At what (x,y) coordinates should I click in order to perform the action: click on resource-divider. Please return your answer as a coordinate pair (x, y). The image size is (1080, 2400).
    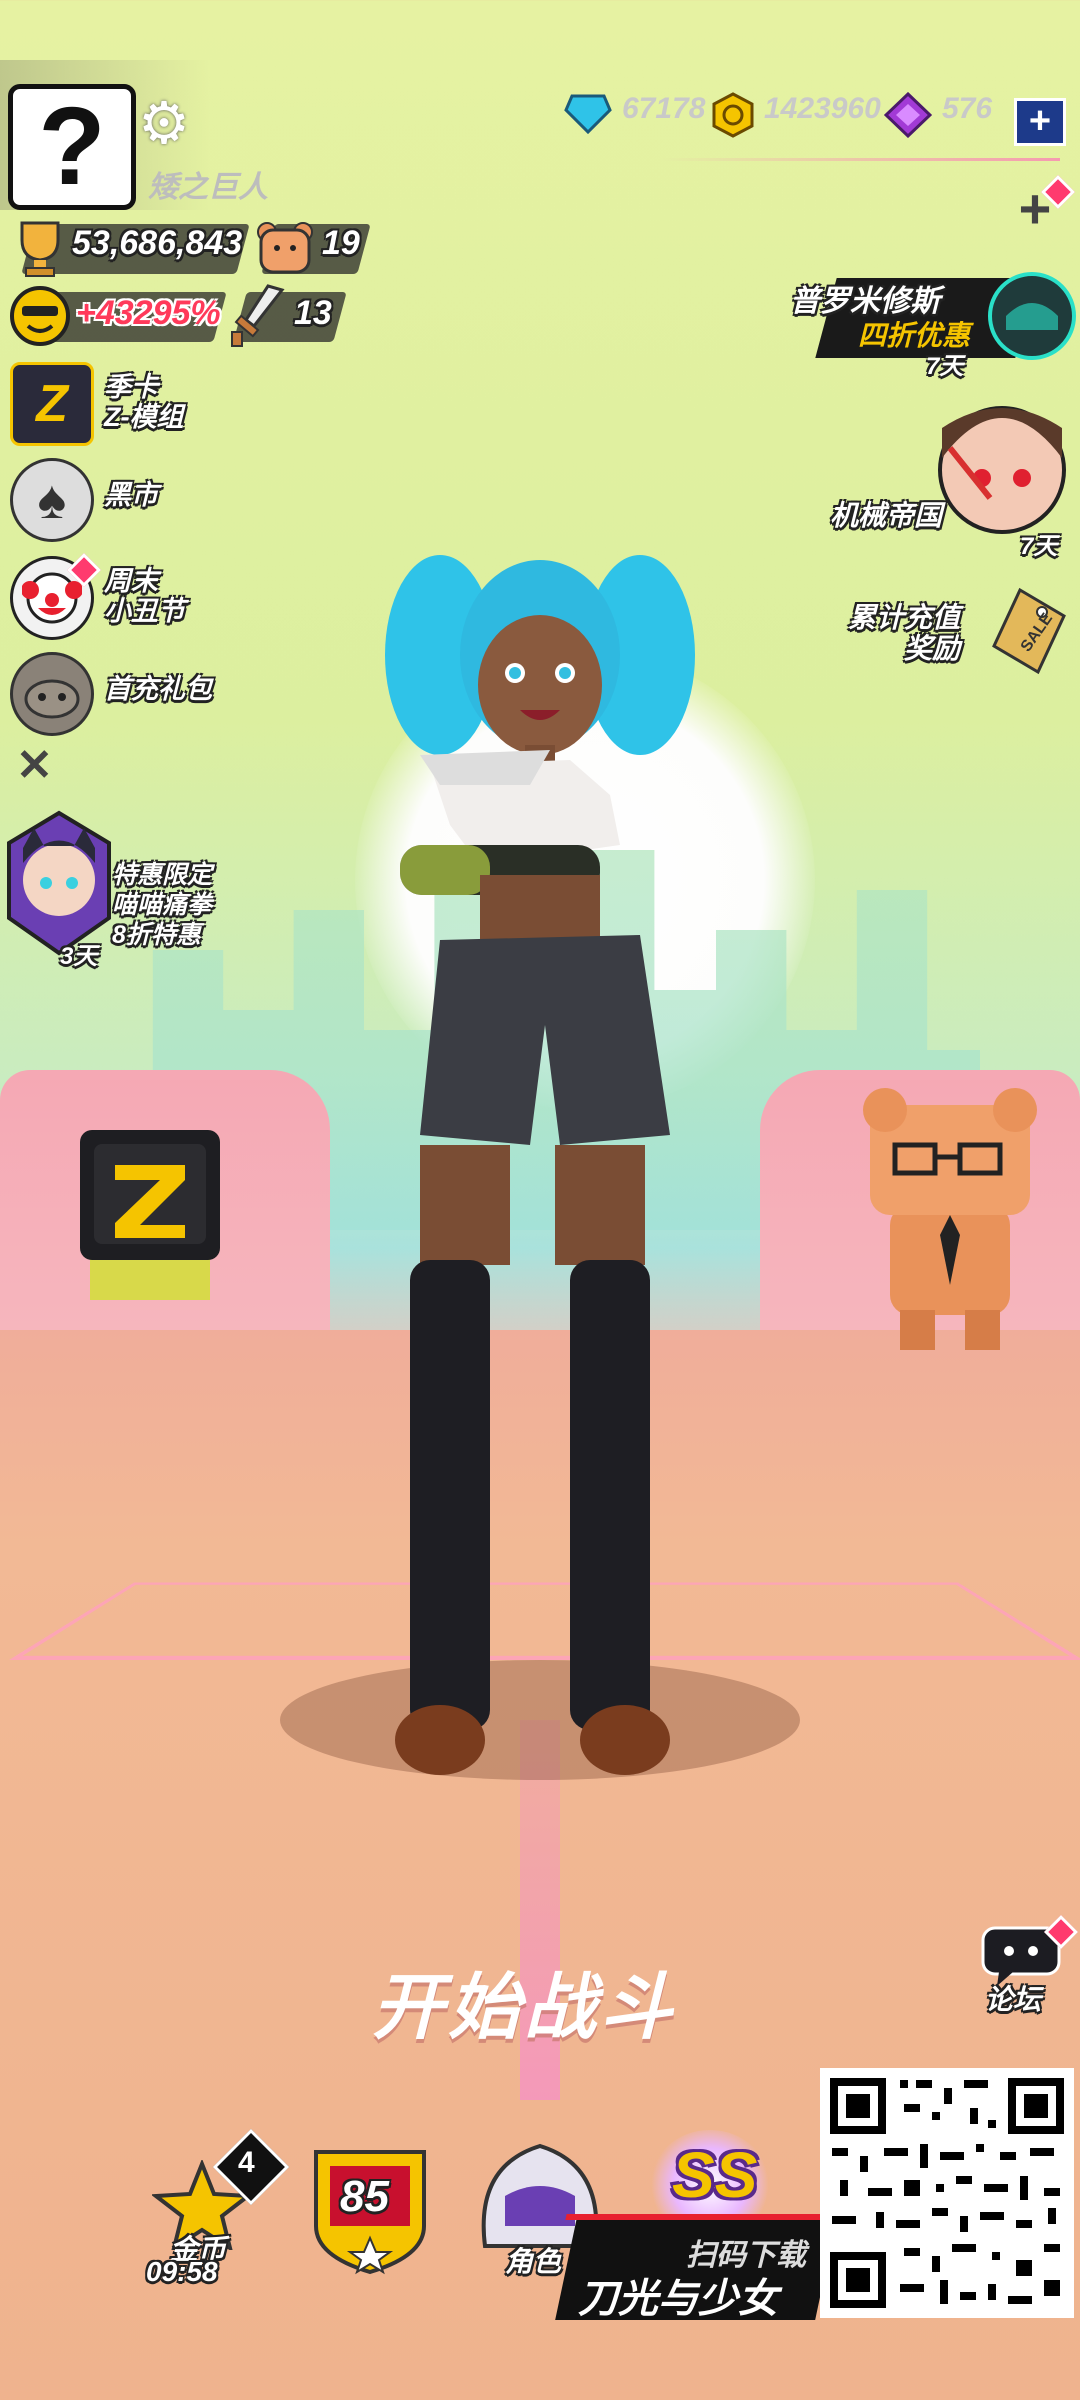
    Looking at the image, I should click on (860, 159).